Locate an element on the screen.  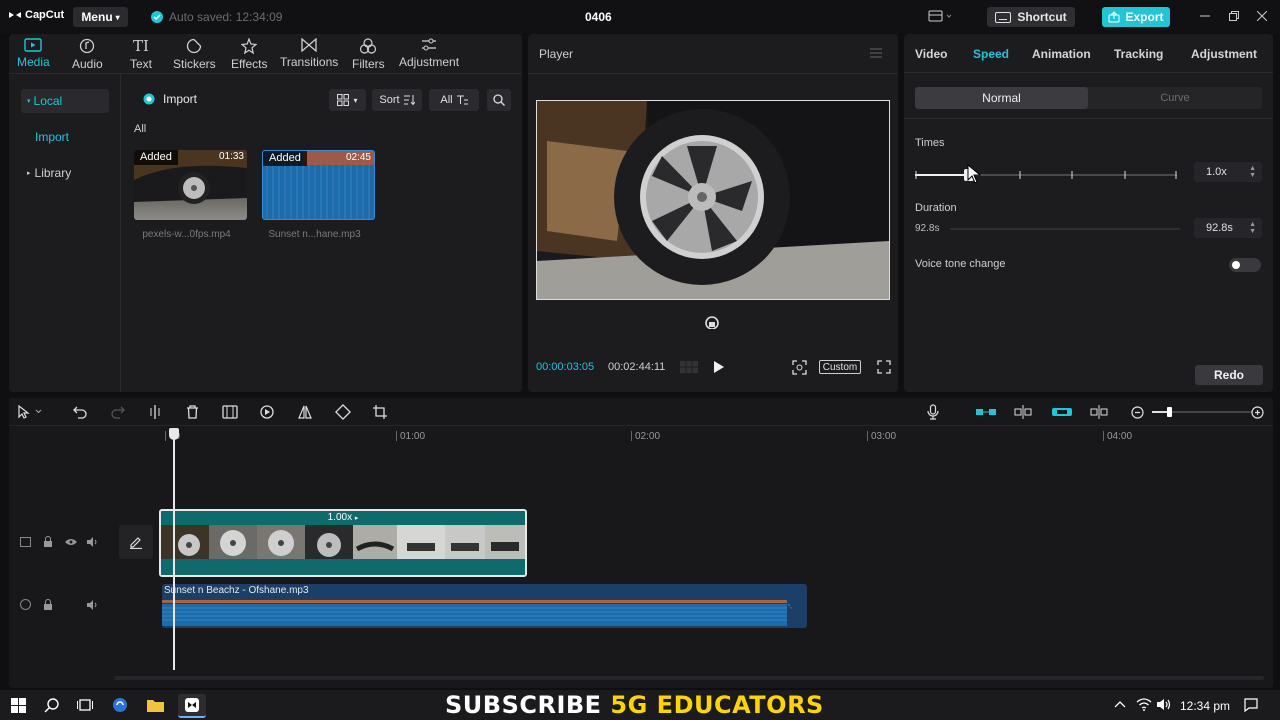
layout-icon is located at coordinates (940, 16).